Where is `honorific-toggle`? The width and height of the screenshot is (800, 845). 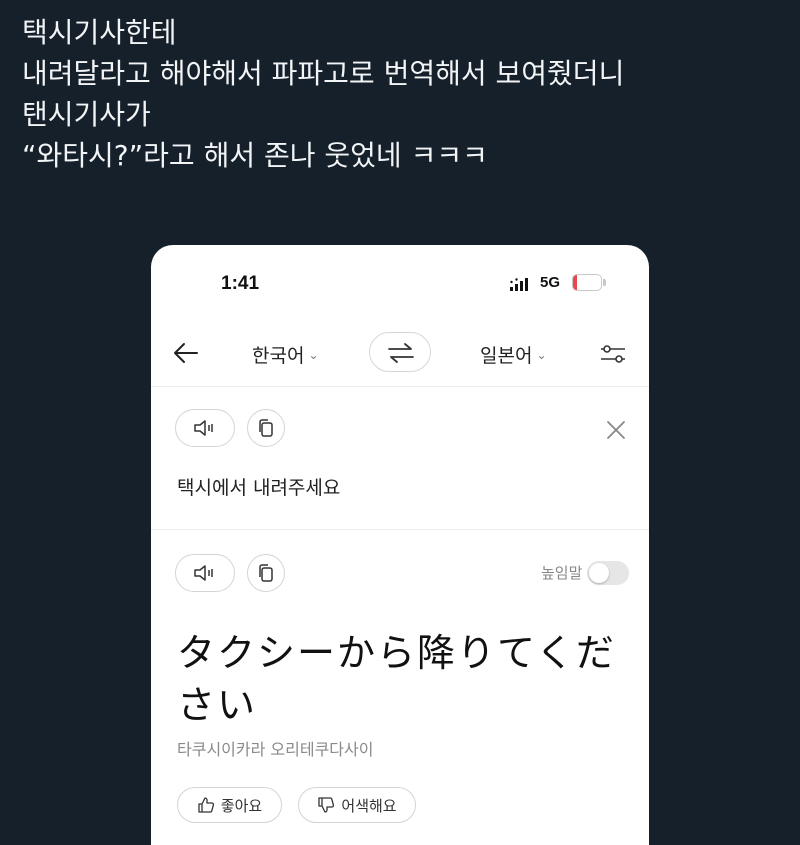 honorific-toggle is located at coordinates (608, 573).